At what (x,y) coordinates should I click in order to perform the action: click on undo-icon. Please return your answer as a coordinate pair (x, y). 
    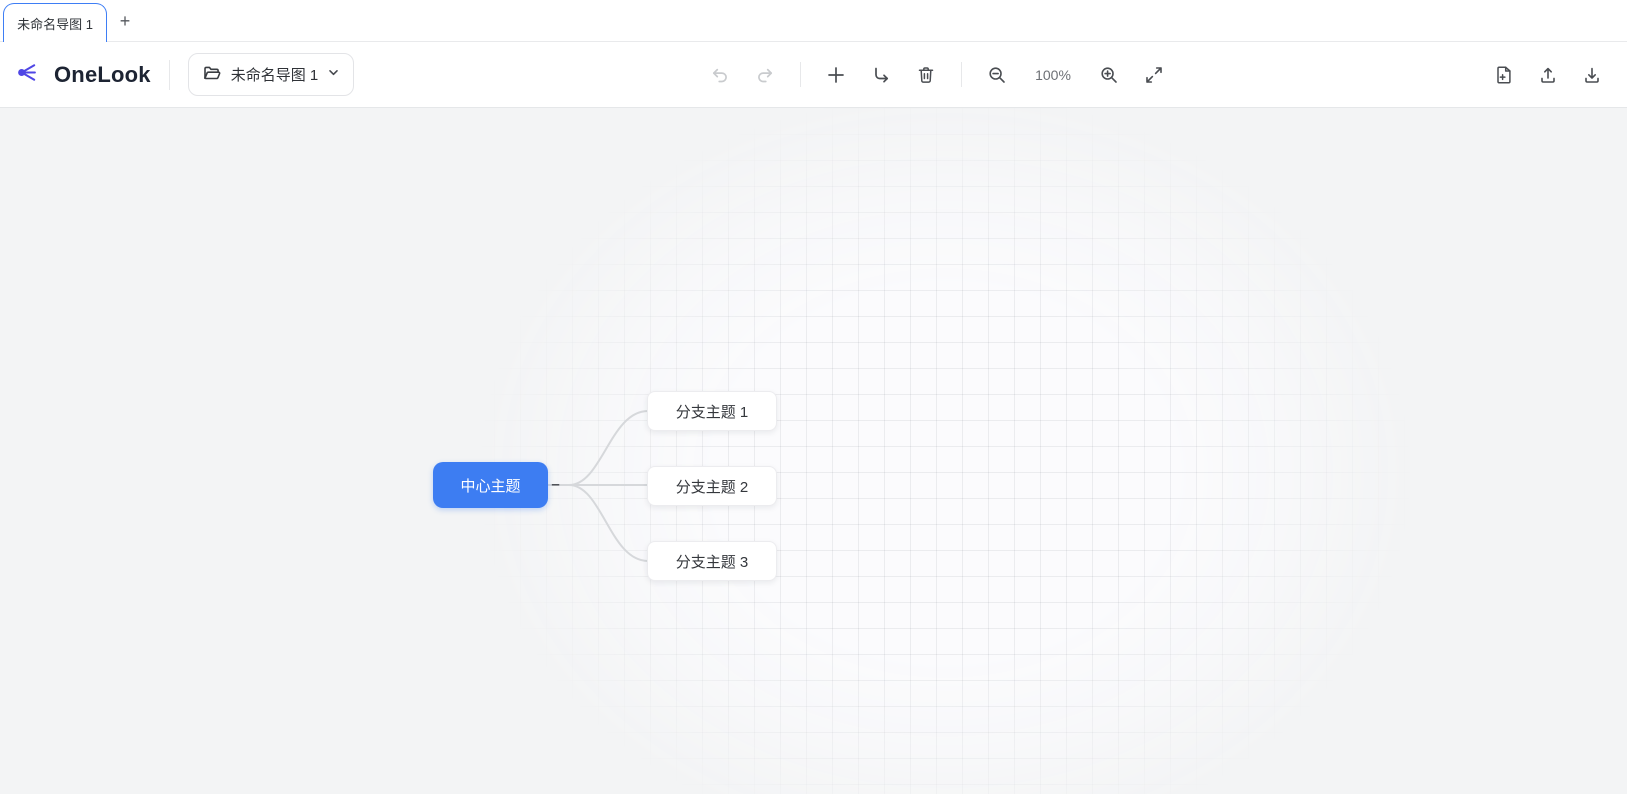
    Looking at the image, I should click on (720, 75).